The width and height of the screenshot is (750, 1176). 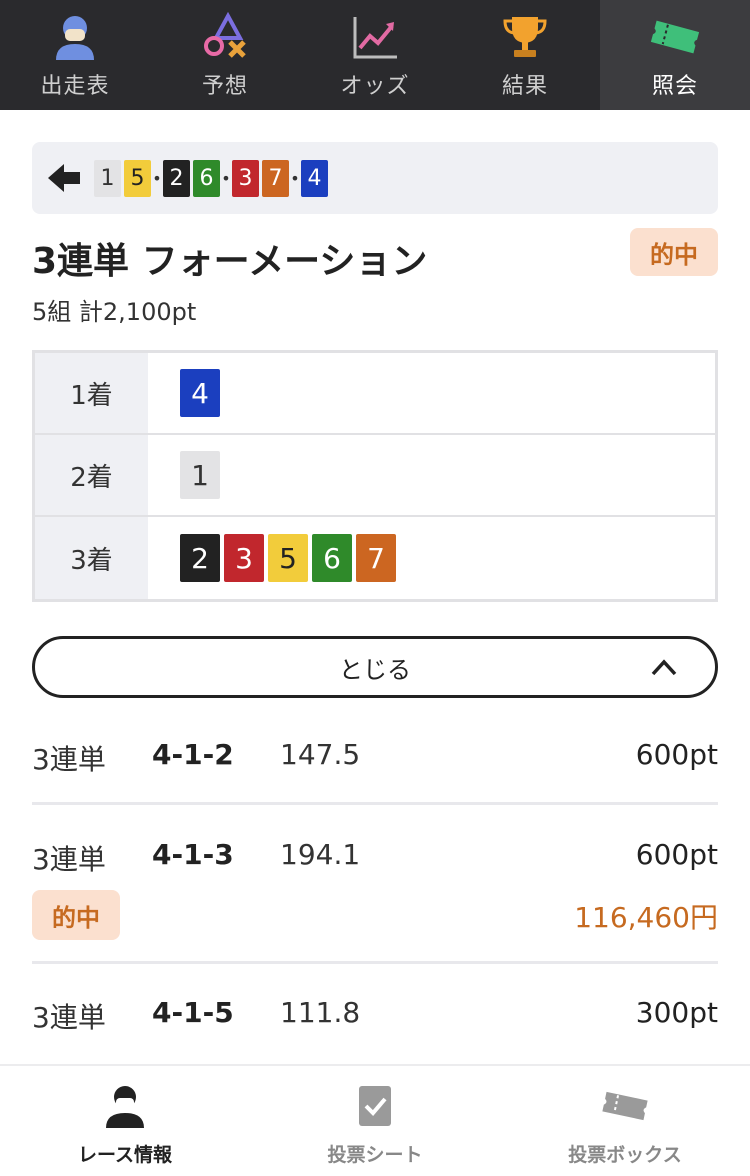 What do you see at coordinates (193, 1012) in the screenshot?
I see `bet-combination: 4-1-5` at bounding box center [193, 1012].